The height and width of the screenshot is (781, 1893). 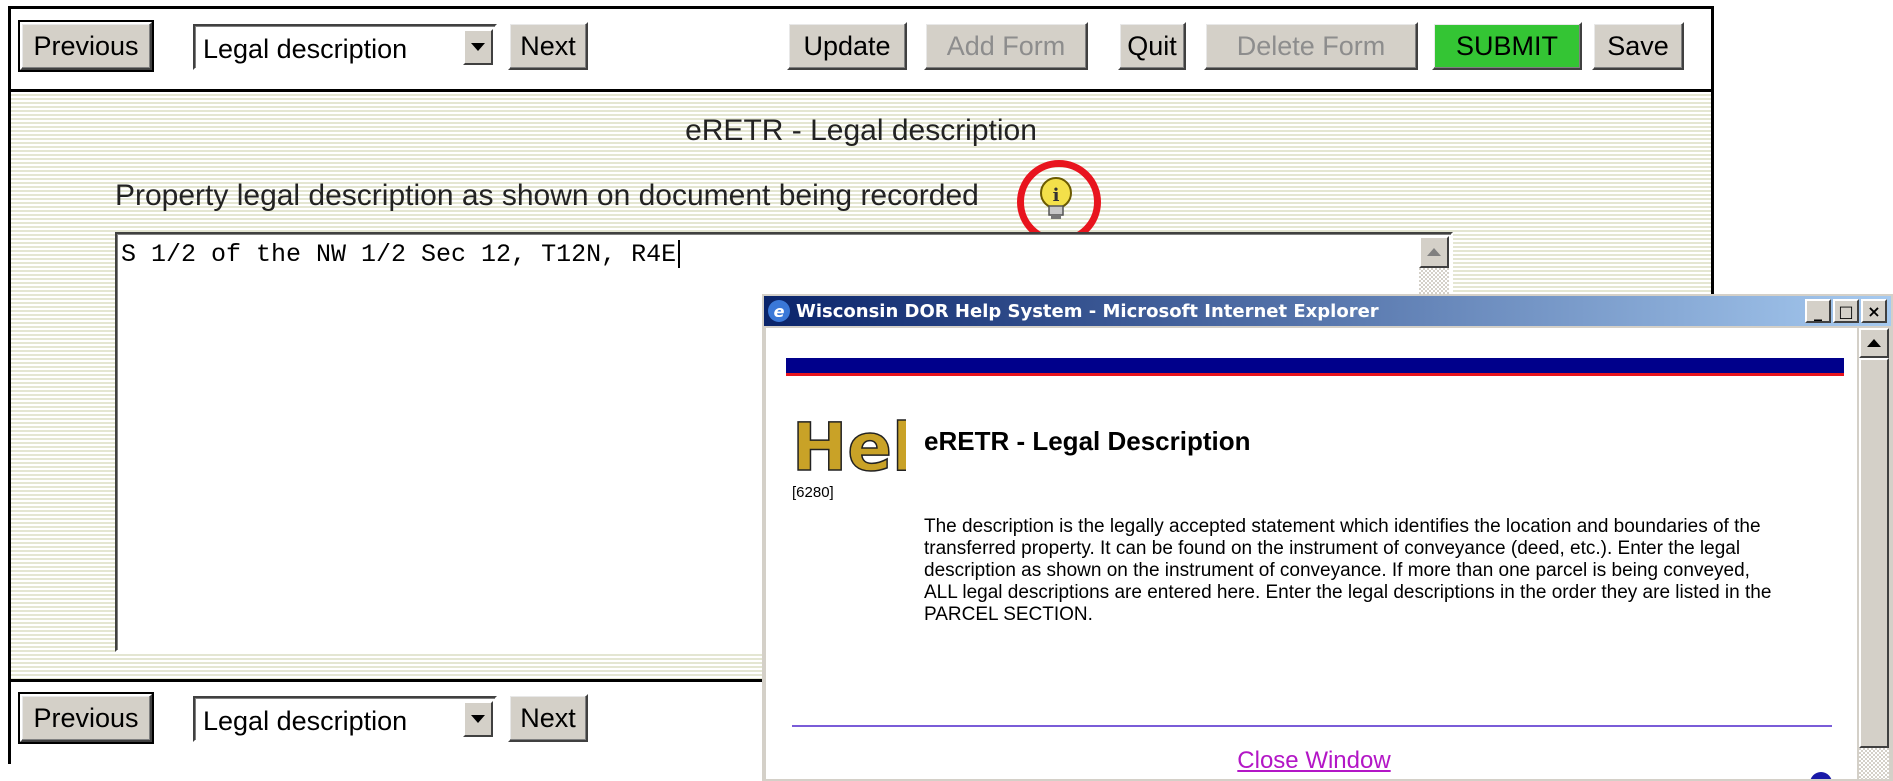 I want to click on help-topic-id: [6280], so click(x=813, y=492).